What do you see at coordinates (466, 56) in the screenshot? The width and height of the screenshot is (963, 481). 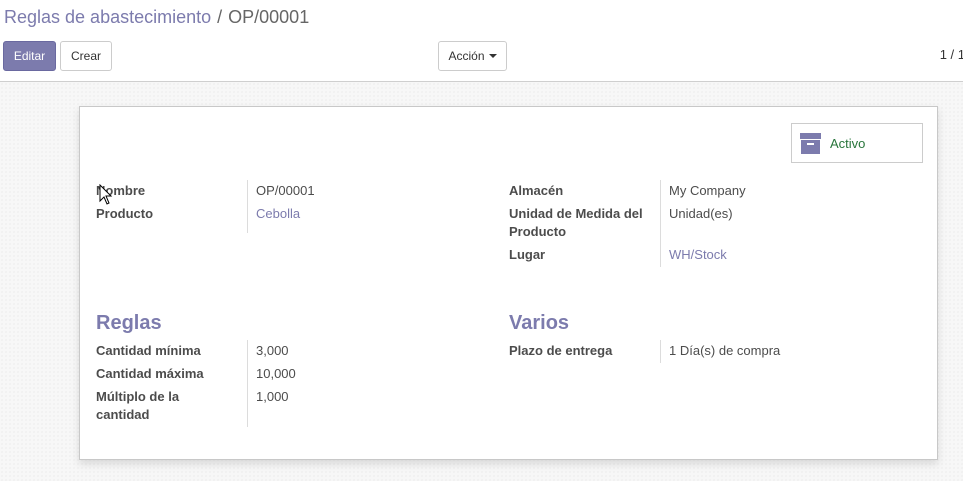 I see `action-label: Acción` at bounding box center [466, 56].